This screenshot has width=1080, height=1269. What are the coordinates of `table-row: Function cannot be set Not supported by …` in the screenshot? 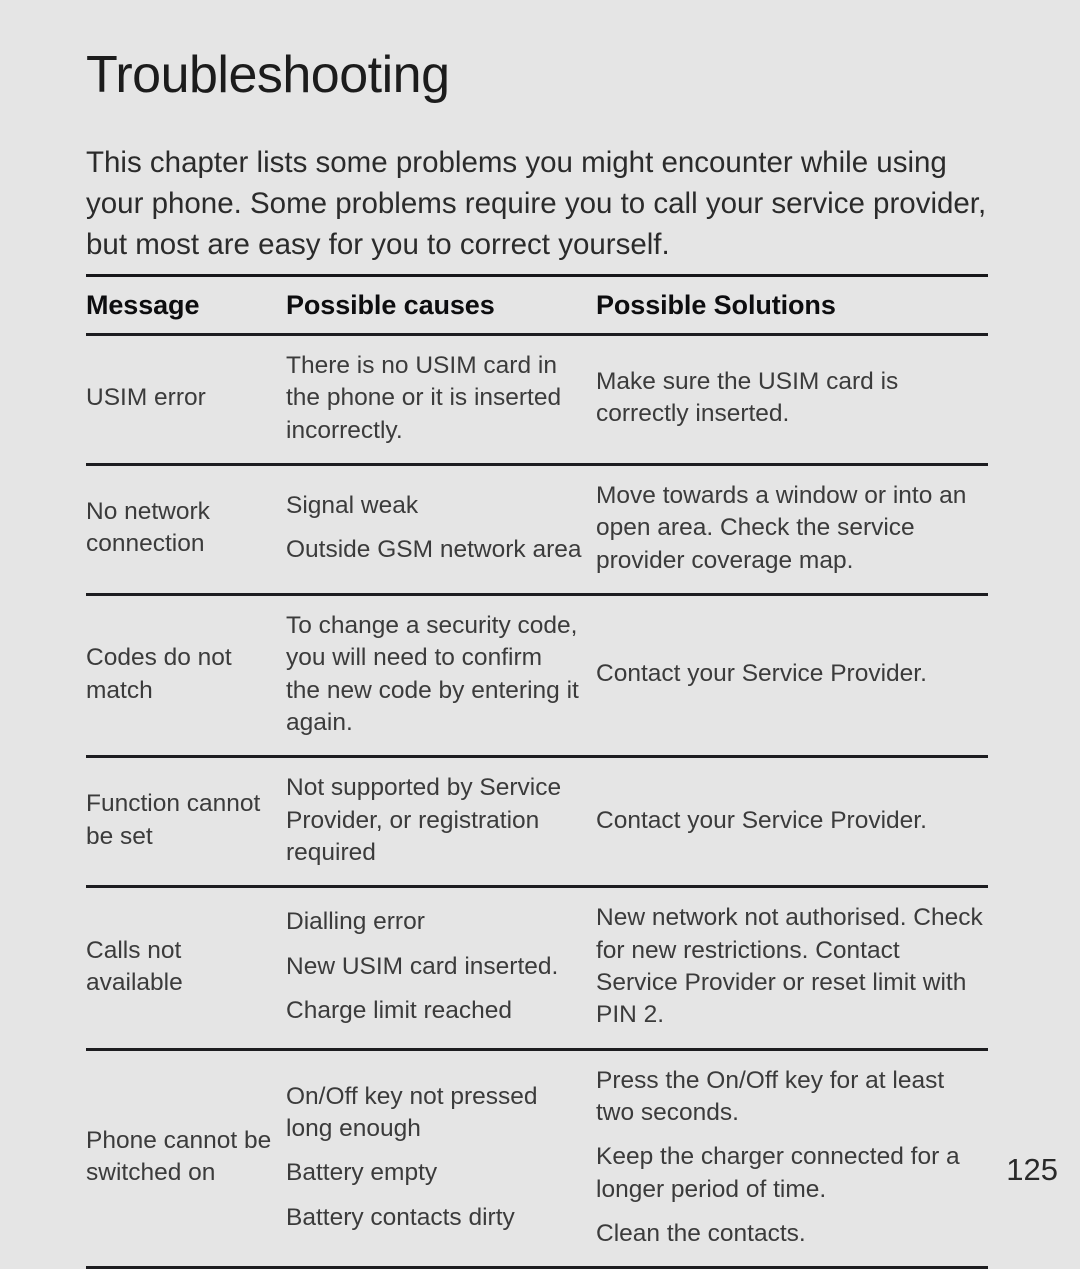 It's located at (537, 821).